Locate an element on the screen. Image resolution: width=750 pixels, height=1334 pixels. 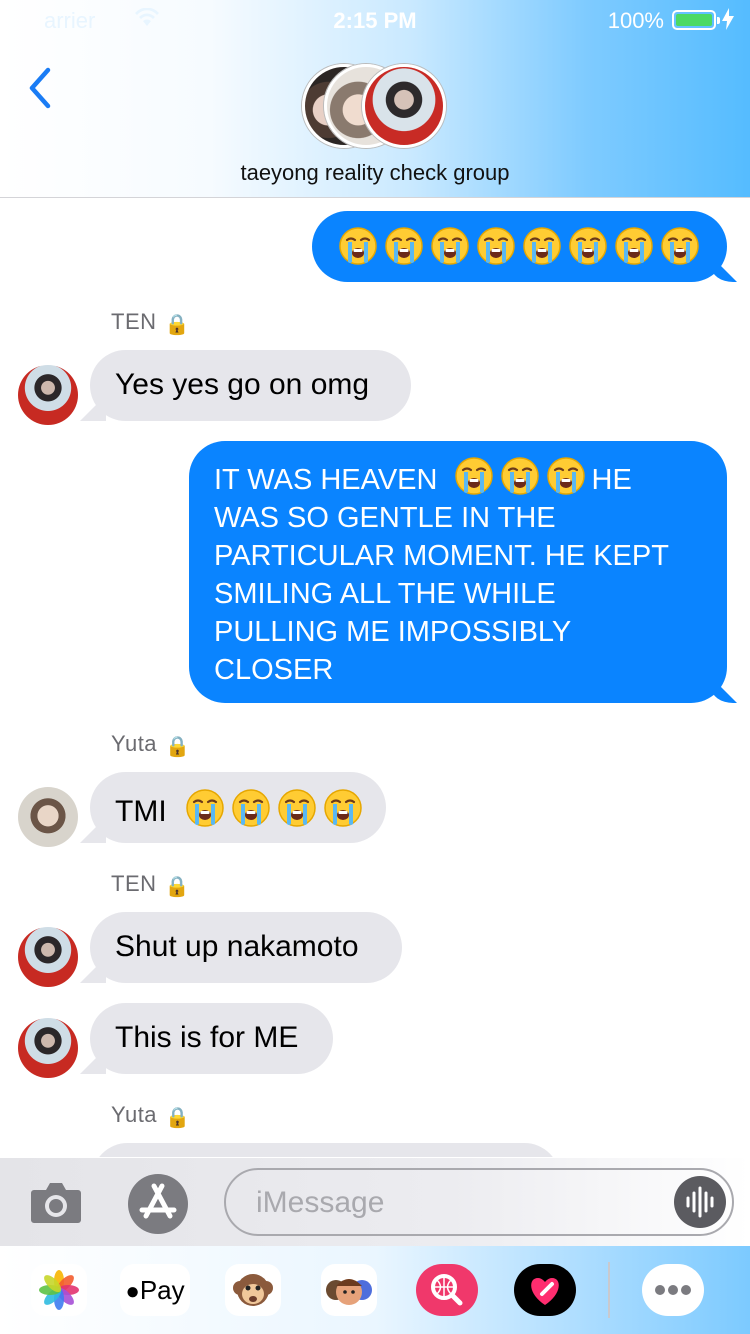
photos-app-button is located at coordinates (59, 1290).